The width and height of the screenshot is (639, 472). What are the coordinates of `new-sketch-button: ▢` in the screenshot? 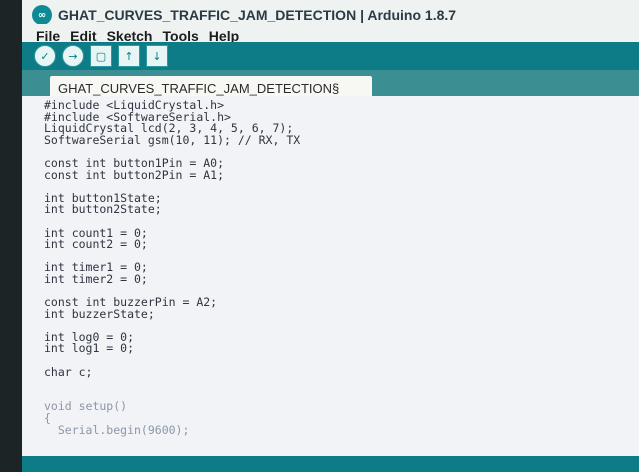 It's located at (101, 56).